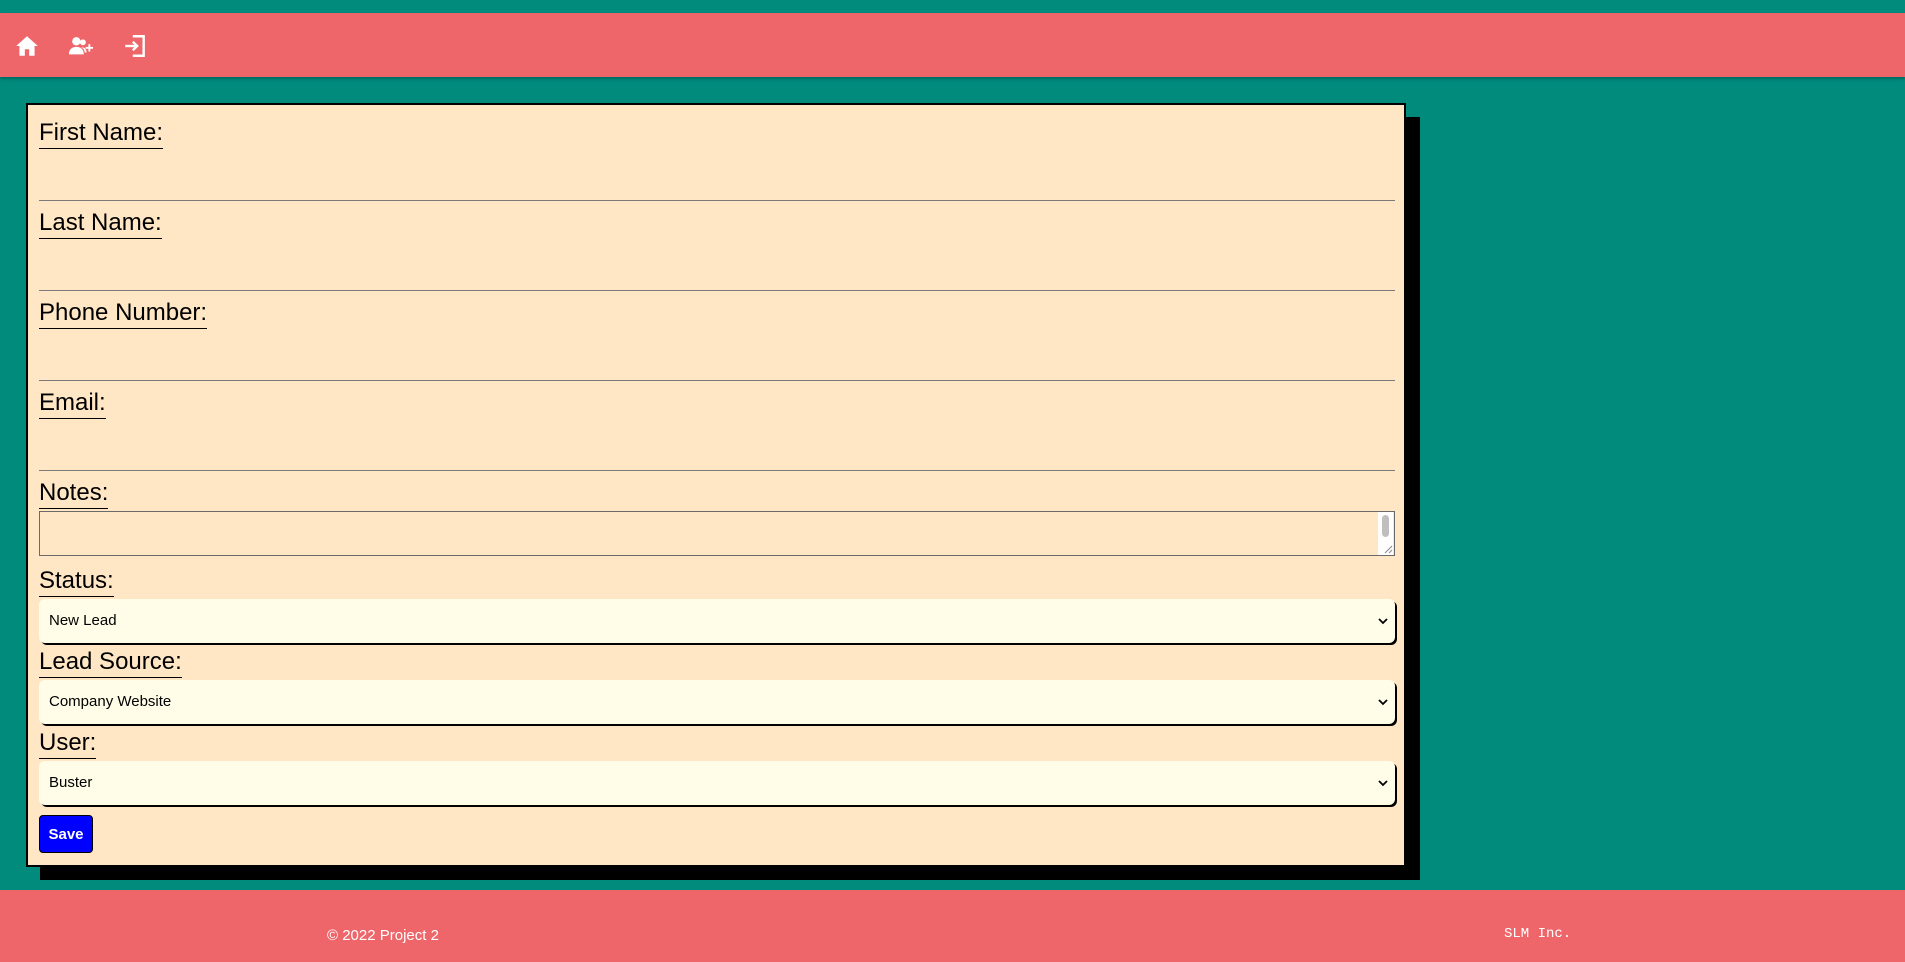 The image size is (1905, 962). I want to click on top-nav-bar, so click(952, 45).